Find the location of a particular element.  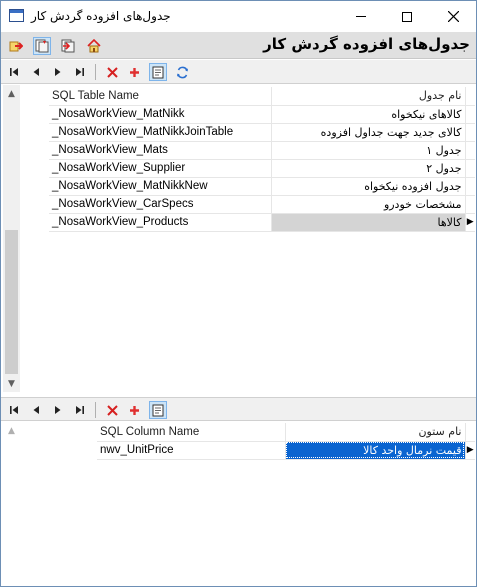

column-name-cell: قیمت نرمال واحد کالا is located at coordinates (375, 450).